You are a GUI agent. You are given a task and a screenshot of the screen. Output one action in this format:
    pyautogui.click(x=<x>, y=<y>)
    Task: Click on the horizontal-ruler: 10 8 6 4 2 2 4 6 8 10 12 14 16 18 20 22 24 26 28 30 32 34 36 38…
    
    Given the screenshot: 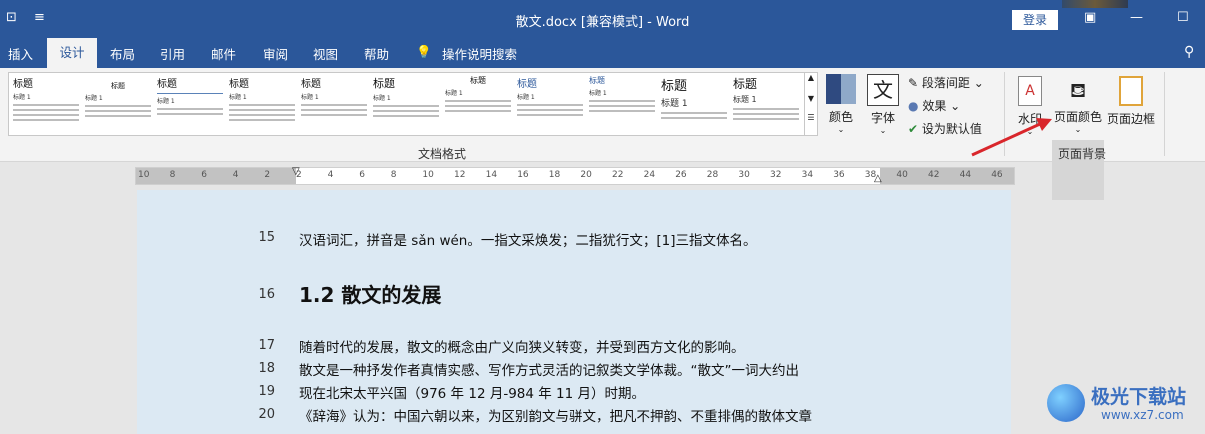 What is the action you would take?
    pyautogui.click(x=575, y=175)
    